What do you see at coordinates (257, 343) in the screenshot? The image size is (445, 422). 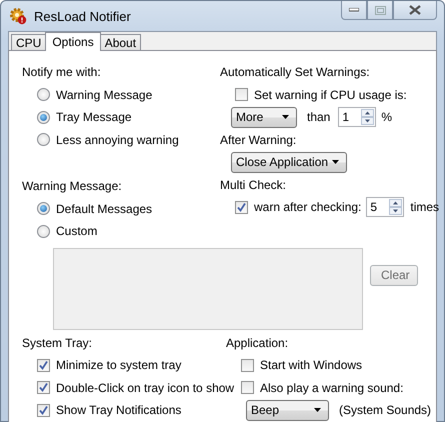 I see `section-heading: Application:` at bounding box center [257, 343].